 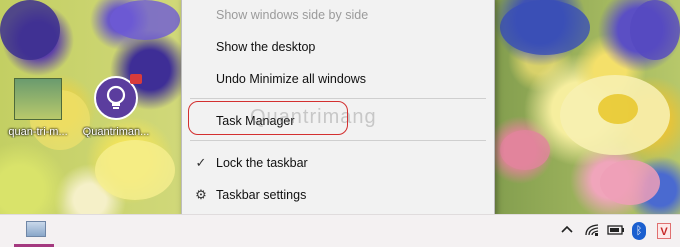 I want to click on image-file-icon, so click(x=38, y=99).